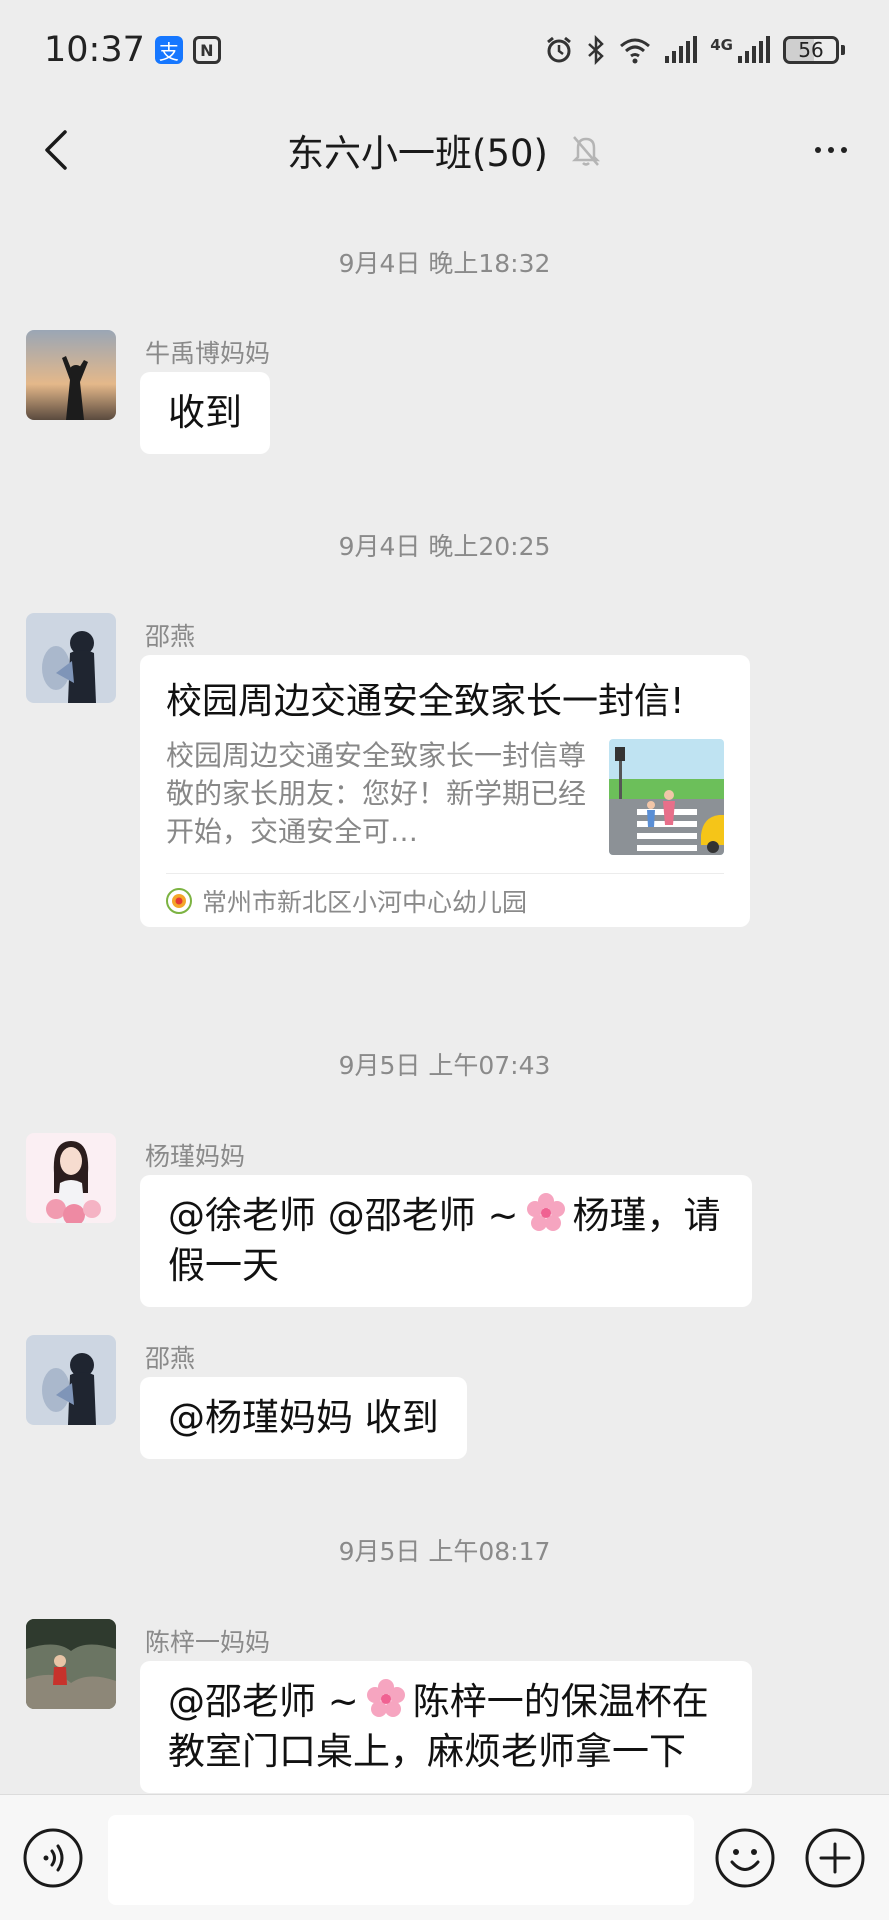 The image size is (889, 1920). I want to click on message-text: 假一天, so click(223, 1265).